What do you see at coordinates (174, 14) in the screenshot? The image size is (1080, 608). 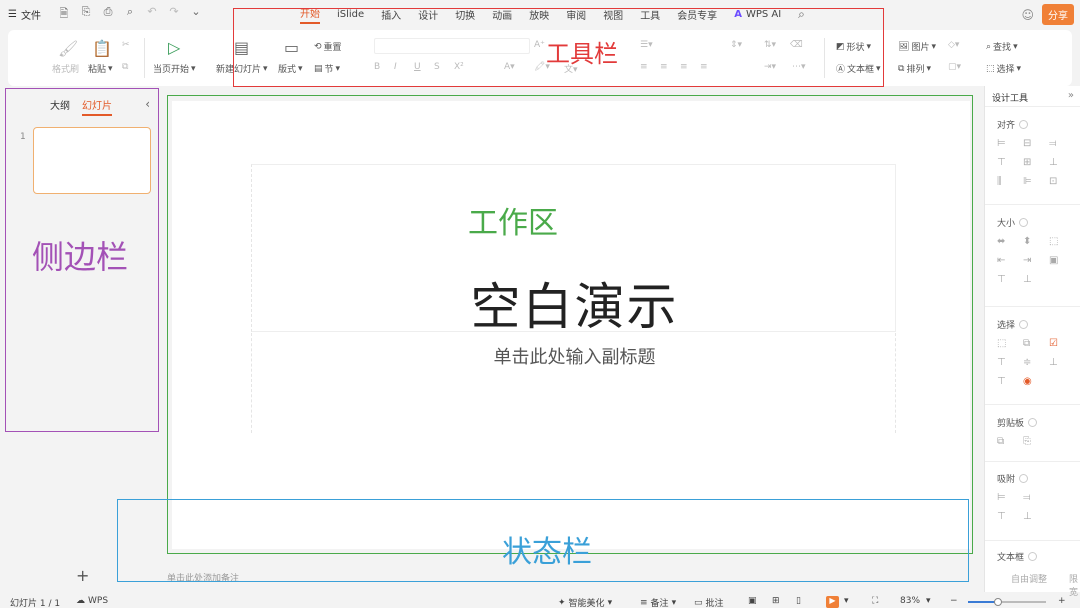 I see `redo-icon: ↷` at bounding box center [174, 14].